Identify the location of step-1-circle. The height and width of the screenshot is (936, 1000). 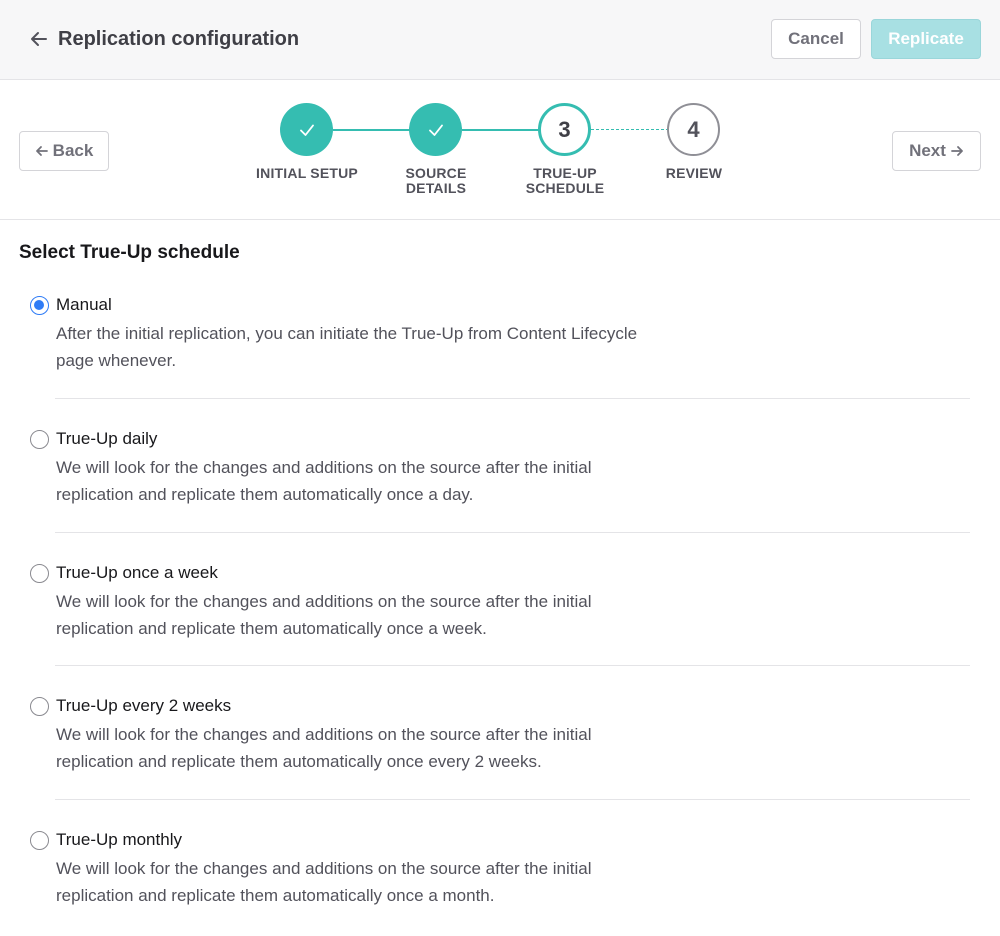
(306, 129).